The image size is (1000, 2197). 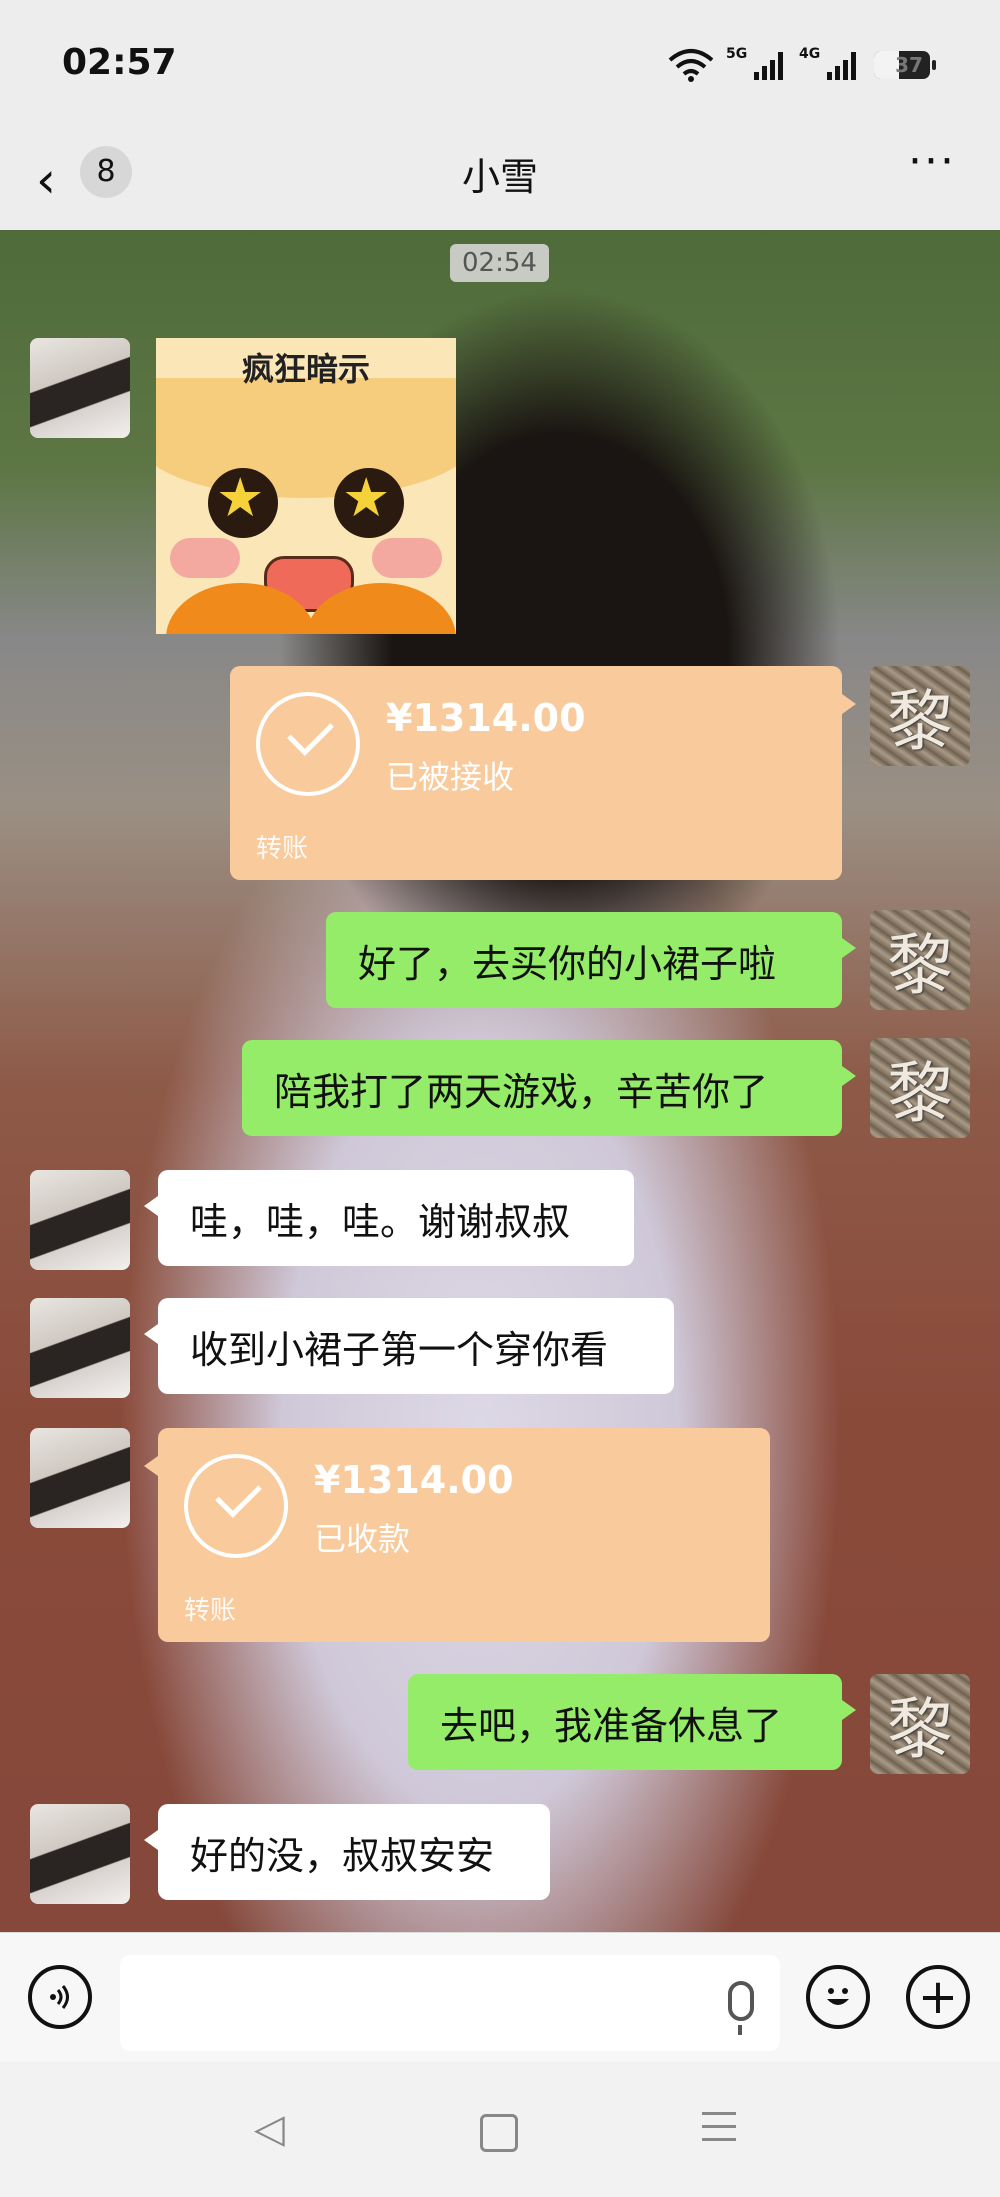 What do you see at coordinates (362, 1539) in the screenshot?
I see `transfer-status: 已收款` at bounding box center [362, 1539].